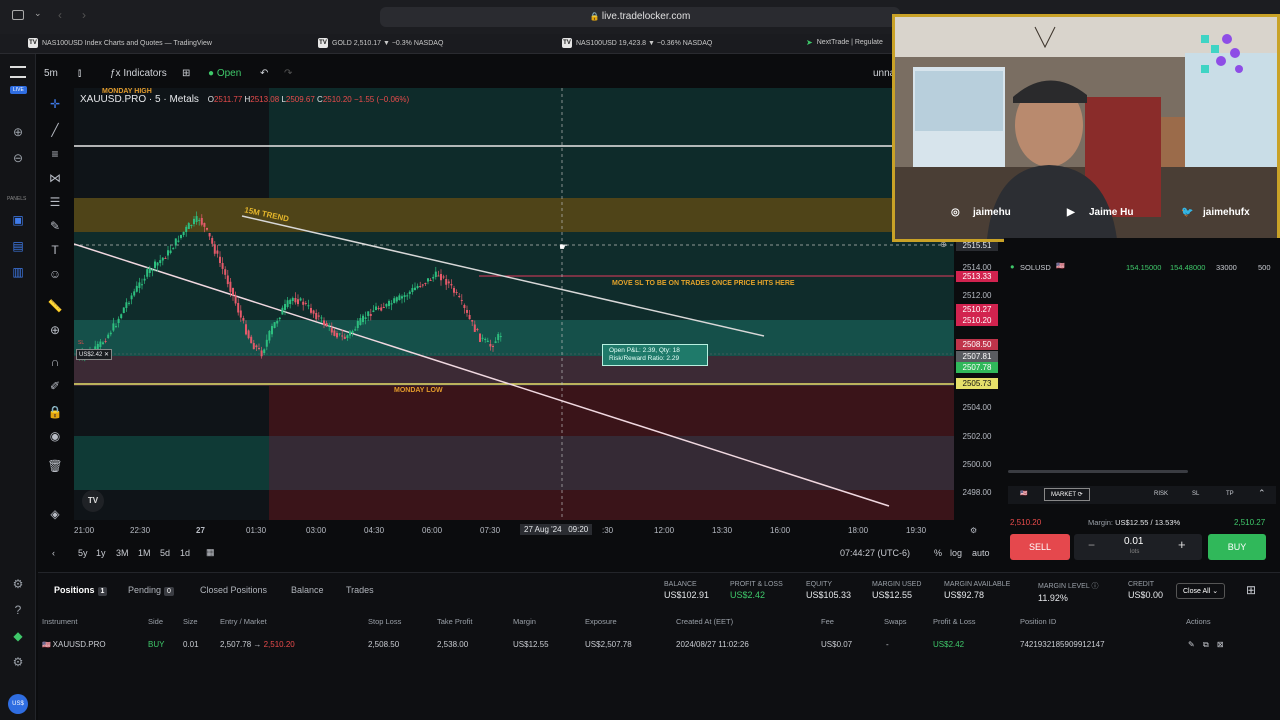 The image size is (1280, 720). What do you see at coordinates (55, 330) in the screenshot?
I see `magnify-icon: ⊕` at bounding box center [55, 330].